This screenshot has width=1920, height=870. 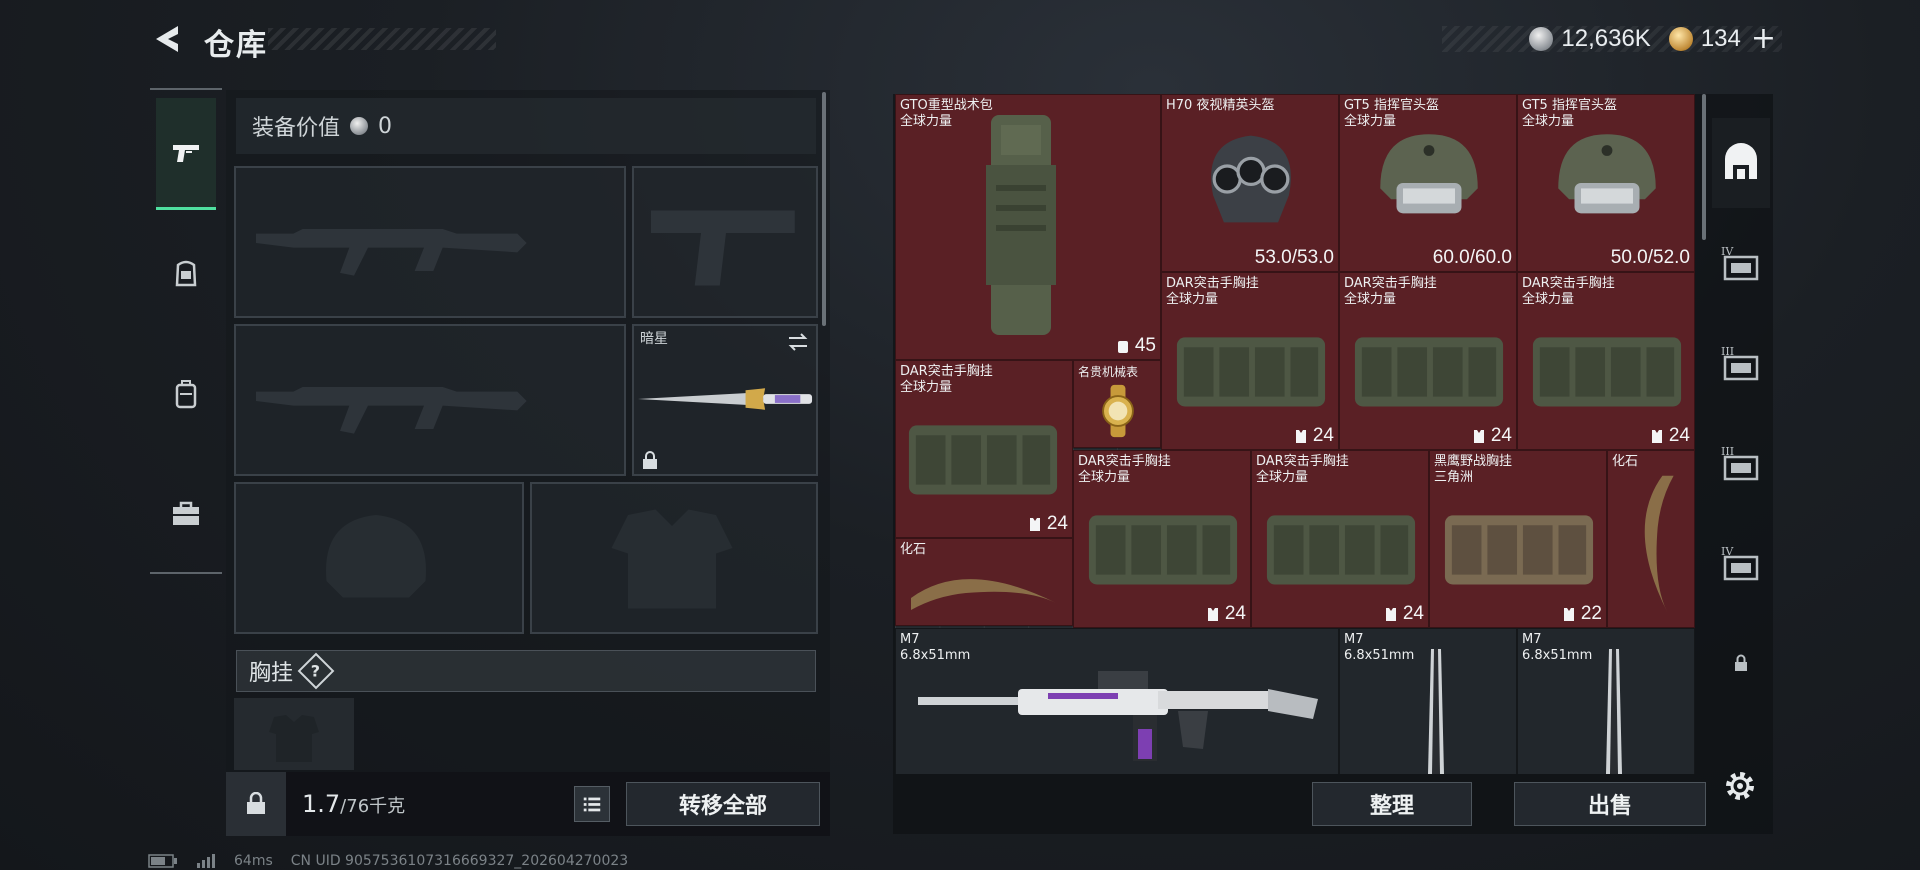 What do you see at coordinates (382, 39) in the screenshot?
I see `title-stripe` at bounding box center [382, 39].